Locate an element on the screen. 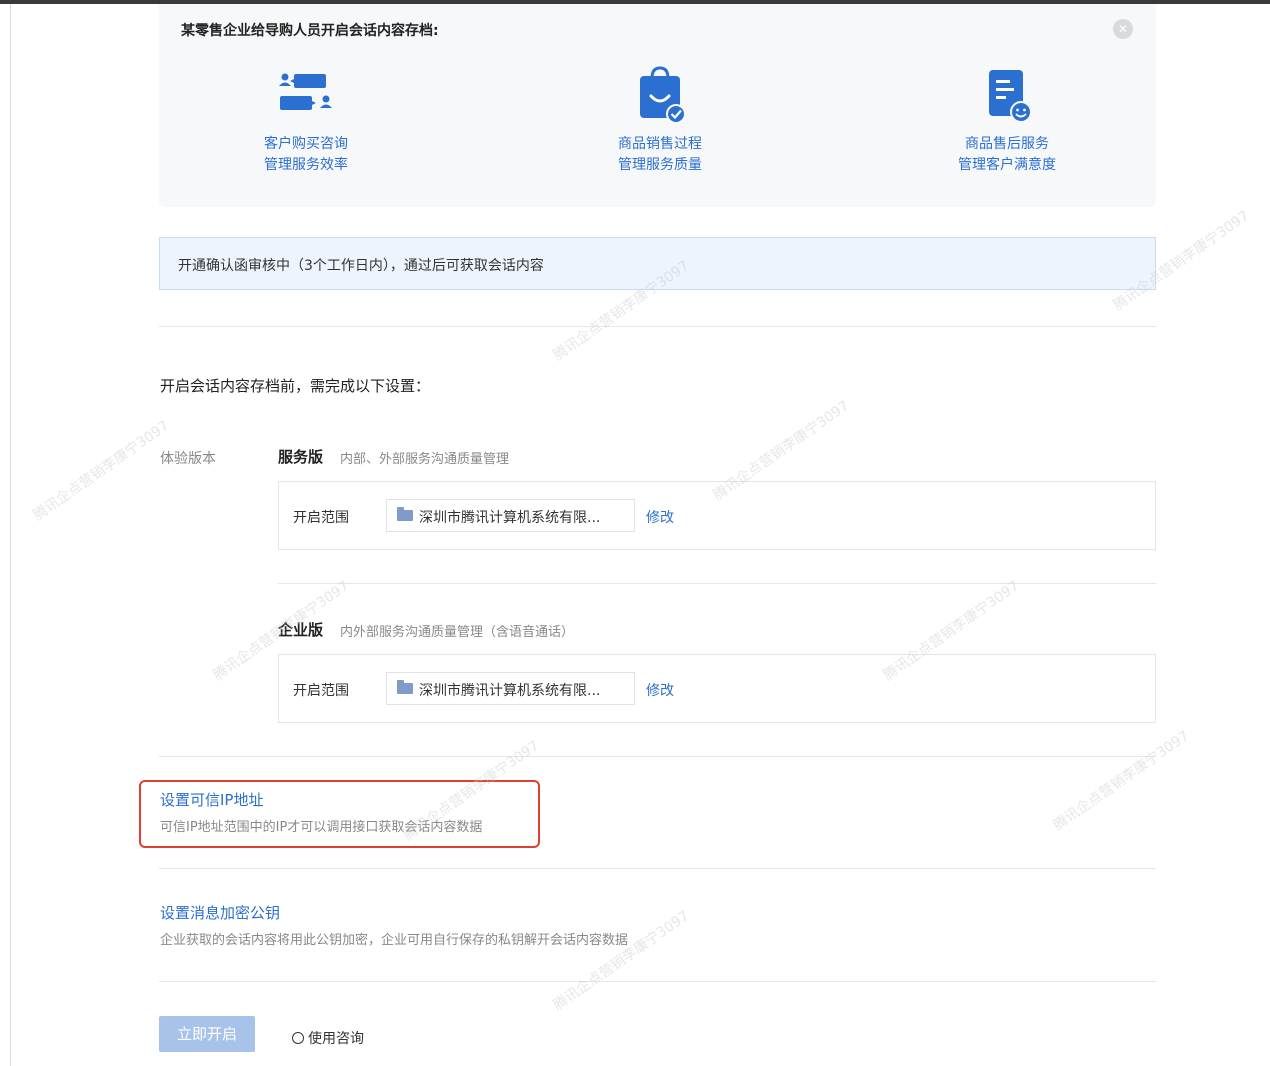 This screenshot has width=1270, height=1066. review-notice: 开通确认函审核中（3个工作日内），通过后可获取会话内容 is located at coordinates (657, 263).